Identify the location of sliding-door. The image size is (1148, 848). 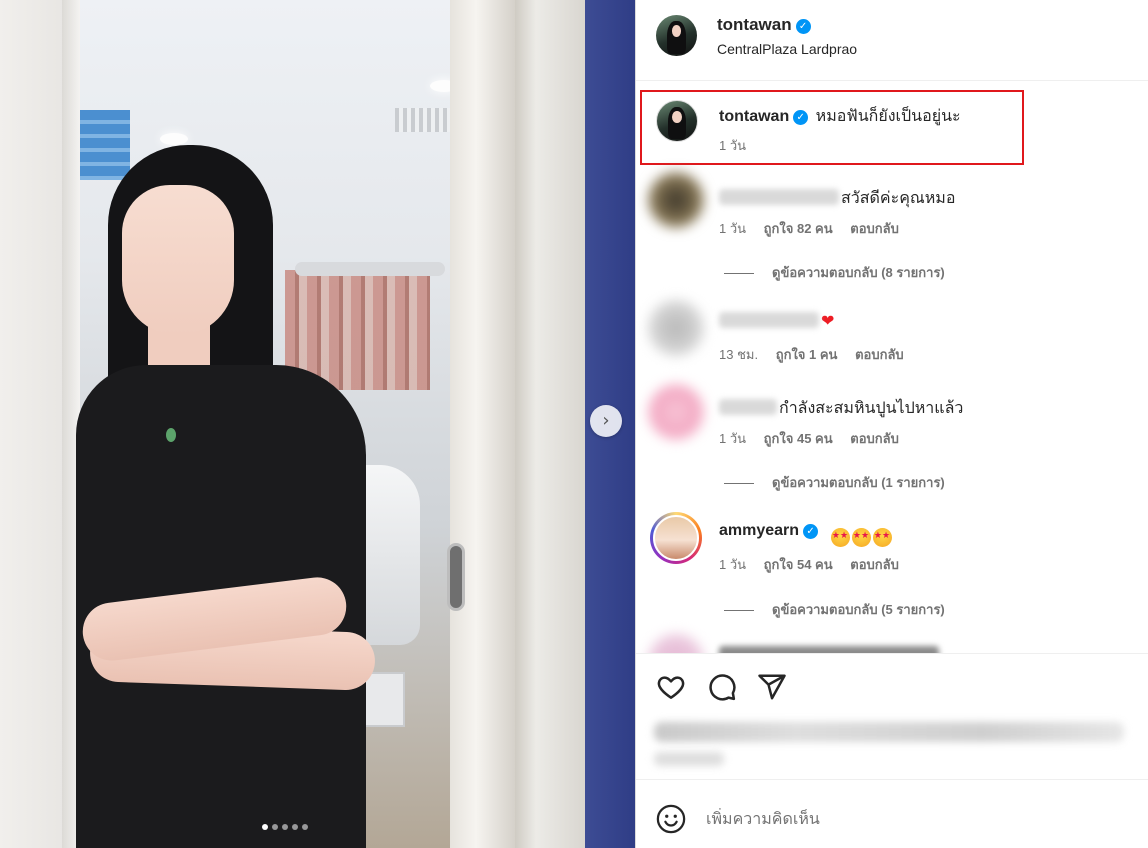
(550, 424).